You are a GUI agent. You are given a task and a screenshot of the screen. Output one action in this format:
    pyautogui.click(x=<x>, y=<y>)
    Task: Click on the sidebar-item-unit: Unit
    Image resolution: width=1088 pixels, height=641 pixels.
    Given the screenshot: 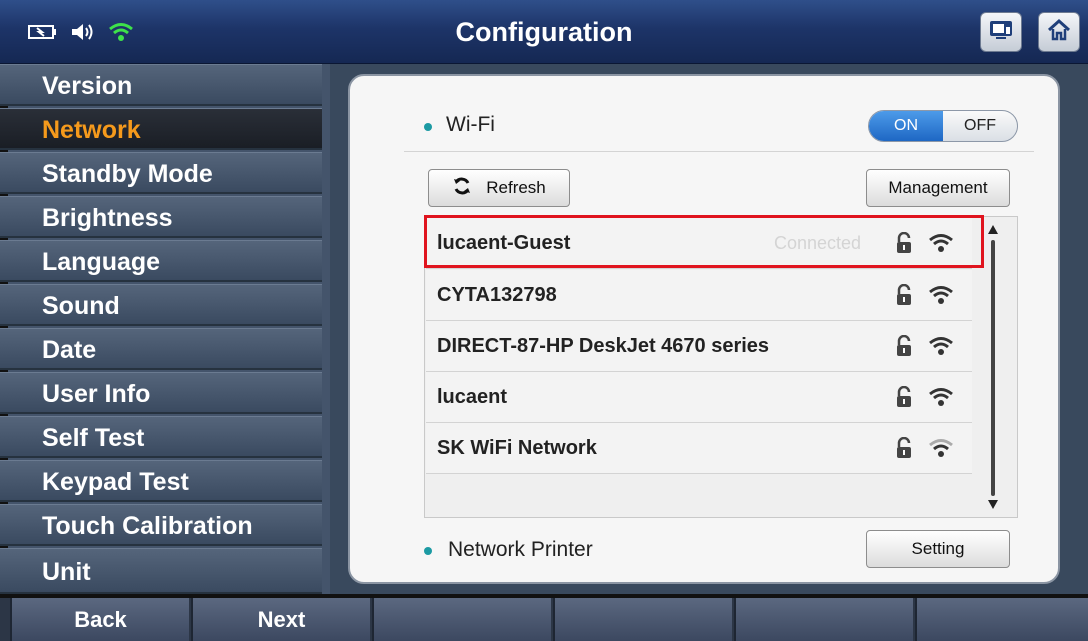 What is the action you would take?
    pyautogui.click(x=161, y=571)
    